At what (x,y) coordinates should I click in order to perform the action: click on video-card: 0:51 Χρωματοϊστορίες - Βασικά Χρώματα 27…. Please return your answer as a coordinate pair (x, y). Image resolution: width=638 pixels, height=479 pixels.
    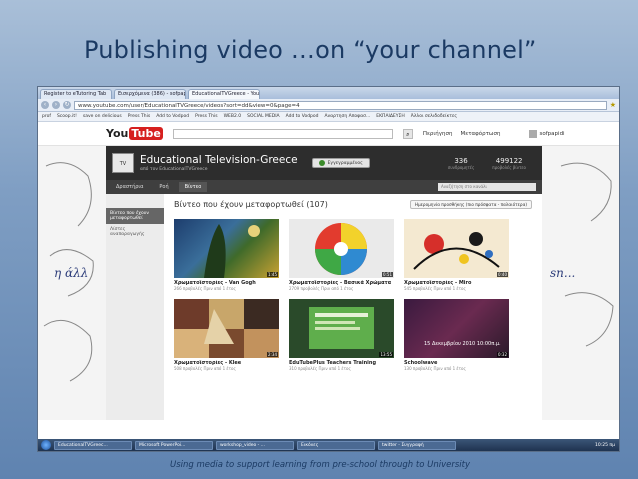
    Looking at the image, I should click on (341, 255).